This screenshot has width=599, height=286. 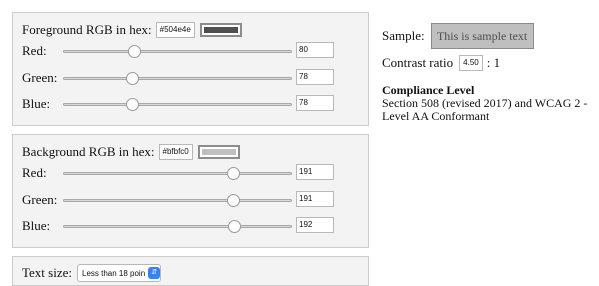 I want to click on foreground-color-swatch, so click(x=220, y=30).